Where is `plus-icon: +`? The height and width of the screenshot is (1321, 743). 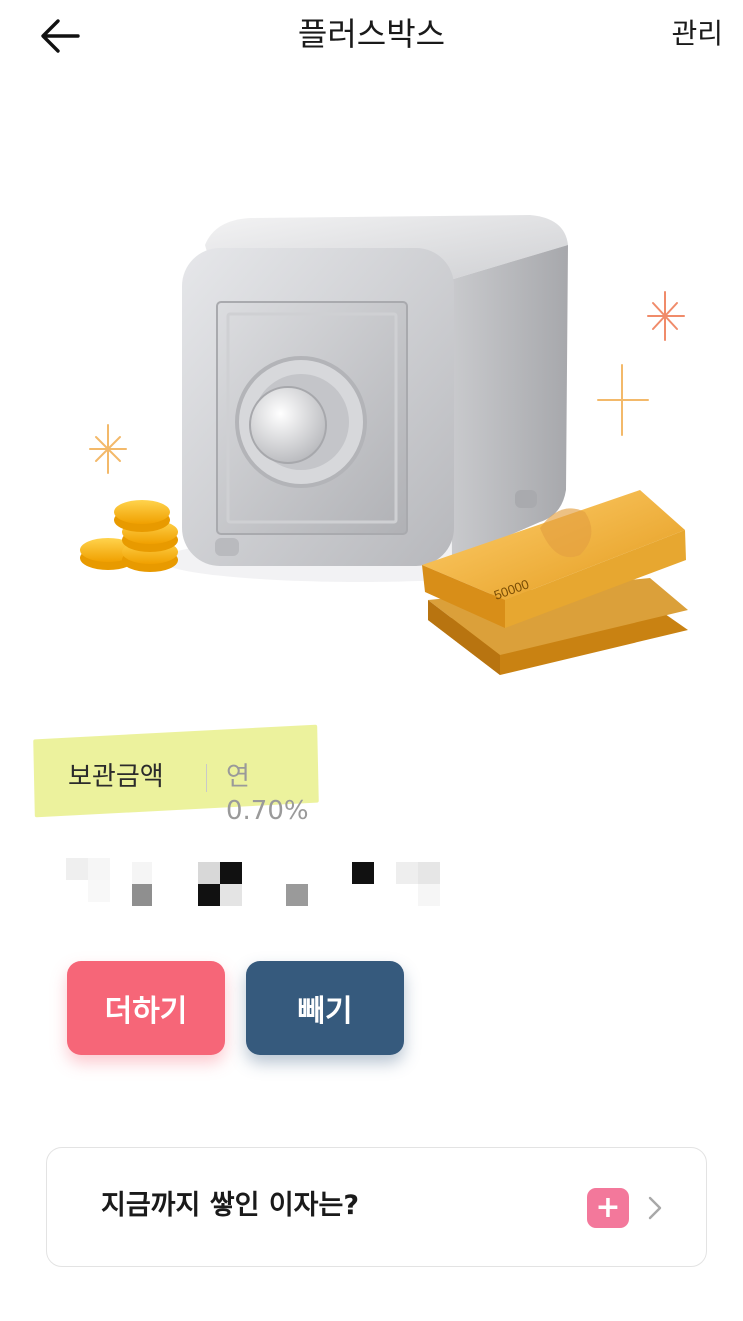
plus-icon: + is located at coordinates (608, 1208).